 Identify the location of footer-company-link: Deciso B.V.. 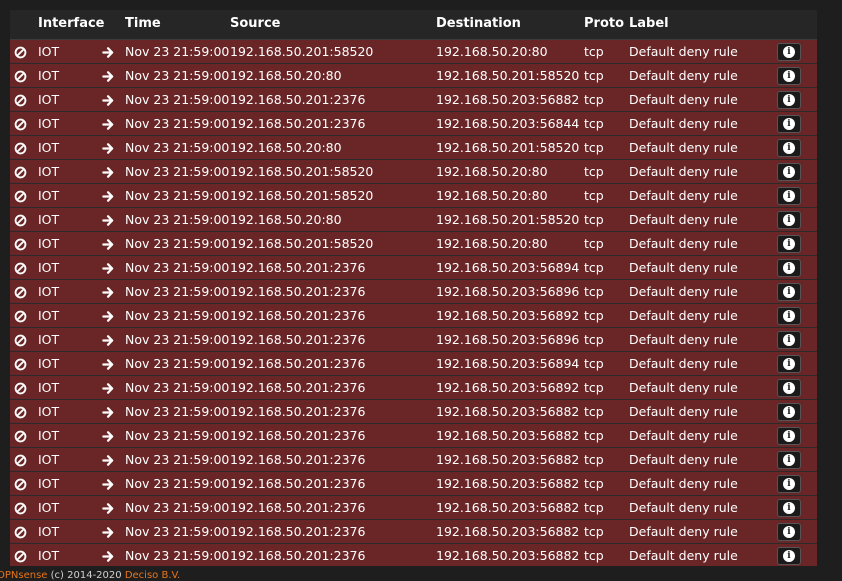
(152, 575).